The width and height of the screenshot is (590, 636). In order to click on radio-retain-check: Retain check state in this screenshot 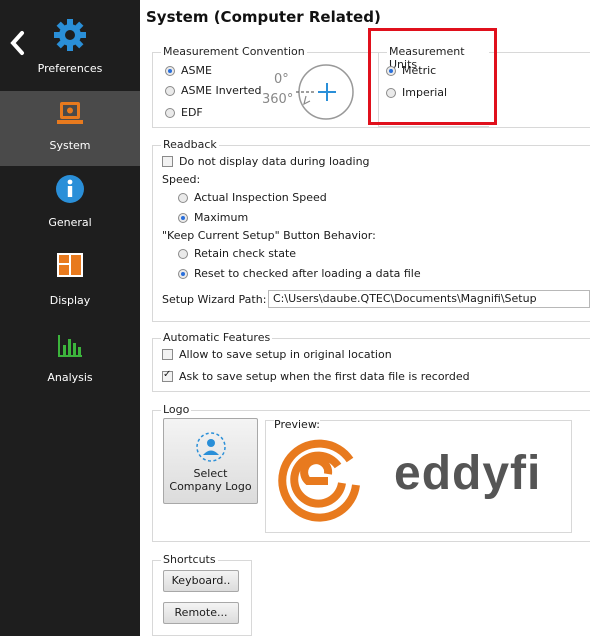, I will do `click(237, 253)`.